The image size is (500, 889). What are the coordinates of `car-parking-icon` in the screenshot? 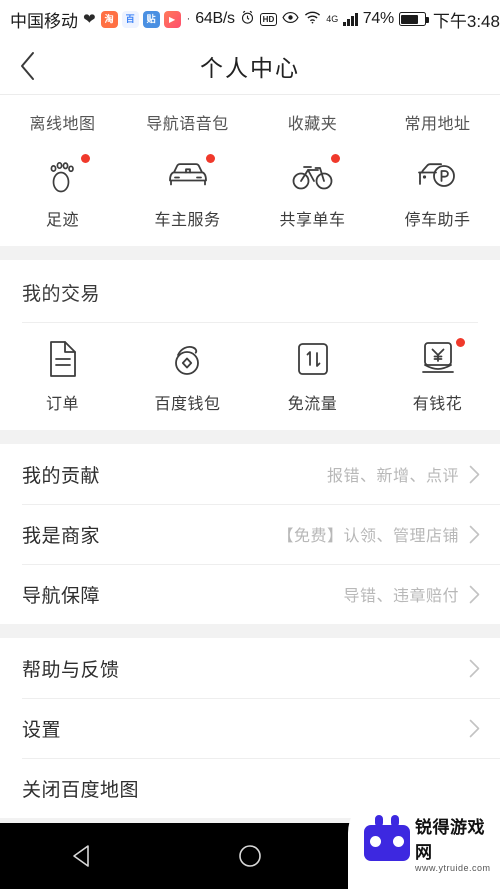 It's located at (438, 175).